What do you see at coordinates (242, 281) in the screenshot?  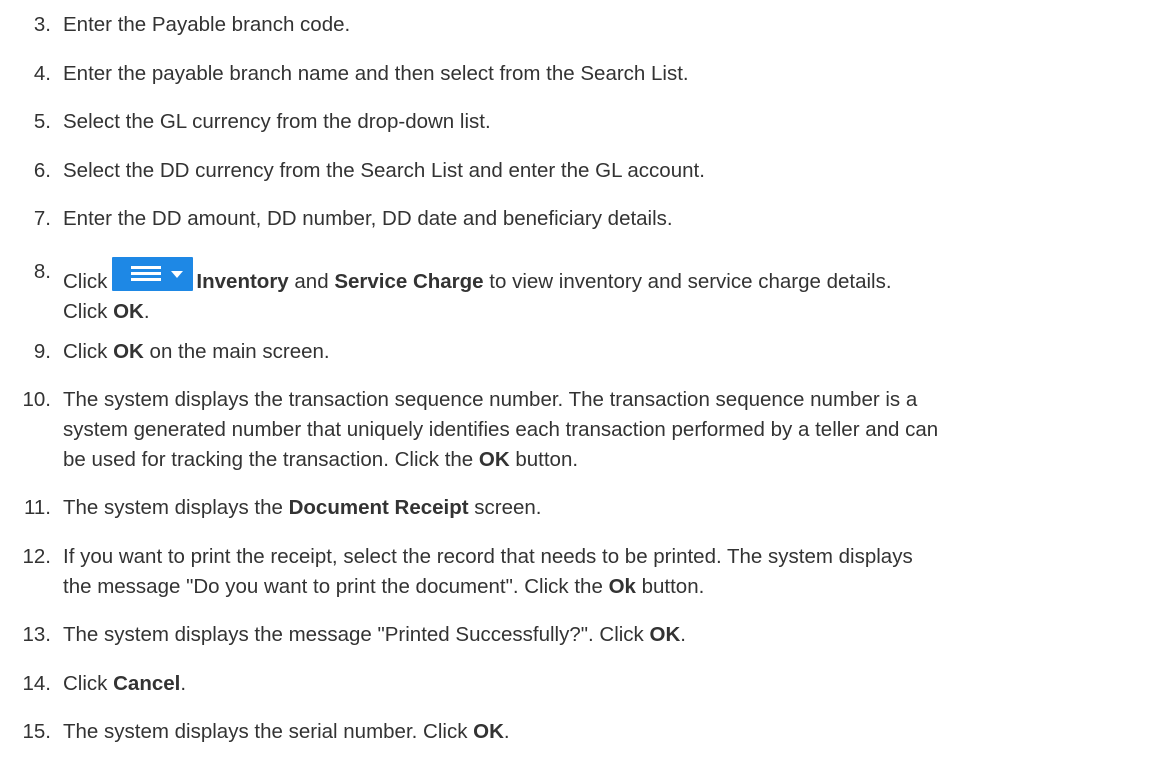 I see `inventory-label: Inventory` at bounding box center [242, 281].